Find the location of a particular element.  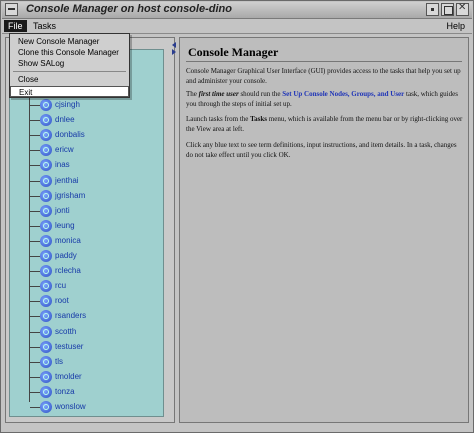

menu-item-exit: Exit is located at coordinates (69, 91).